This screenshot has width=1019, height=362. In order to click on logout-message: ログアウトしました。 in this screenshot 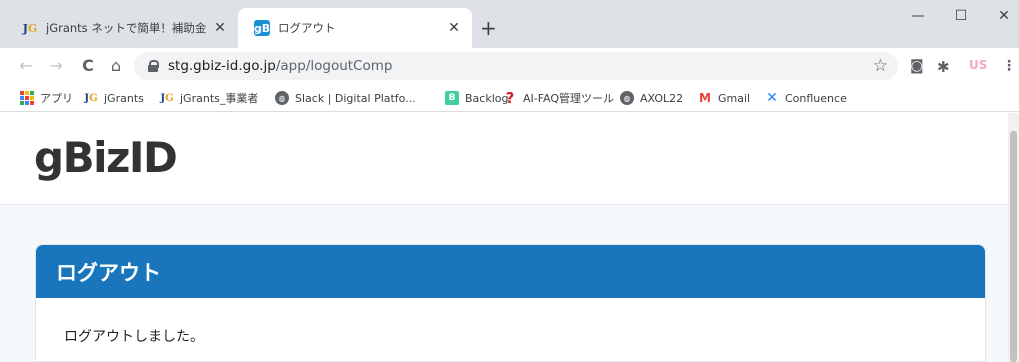, I will do `click(134, 337)`.